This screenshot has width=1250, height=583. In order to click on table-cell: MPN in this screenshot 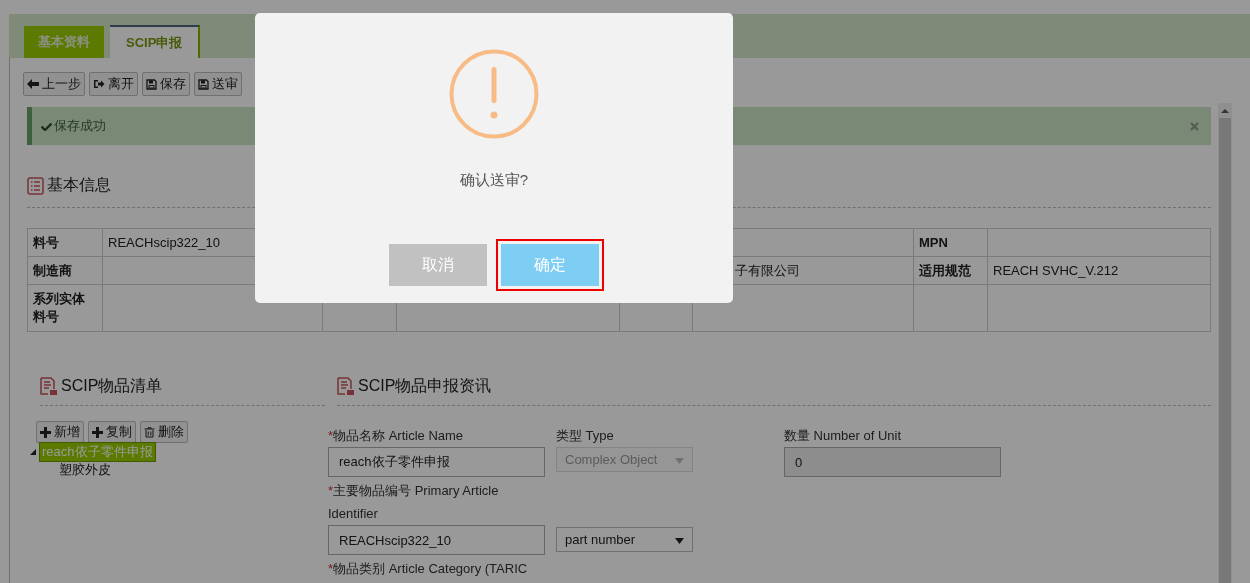, I will do `click(950, 242)`.